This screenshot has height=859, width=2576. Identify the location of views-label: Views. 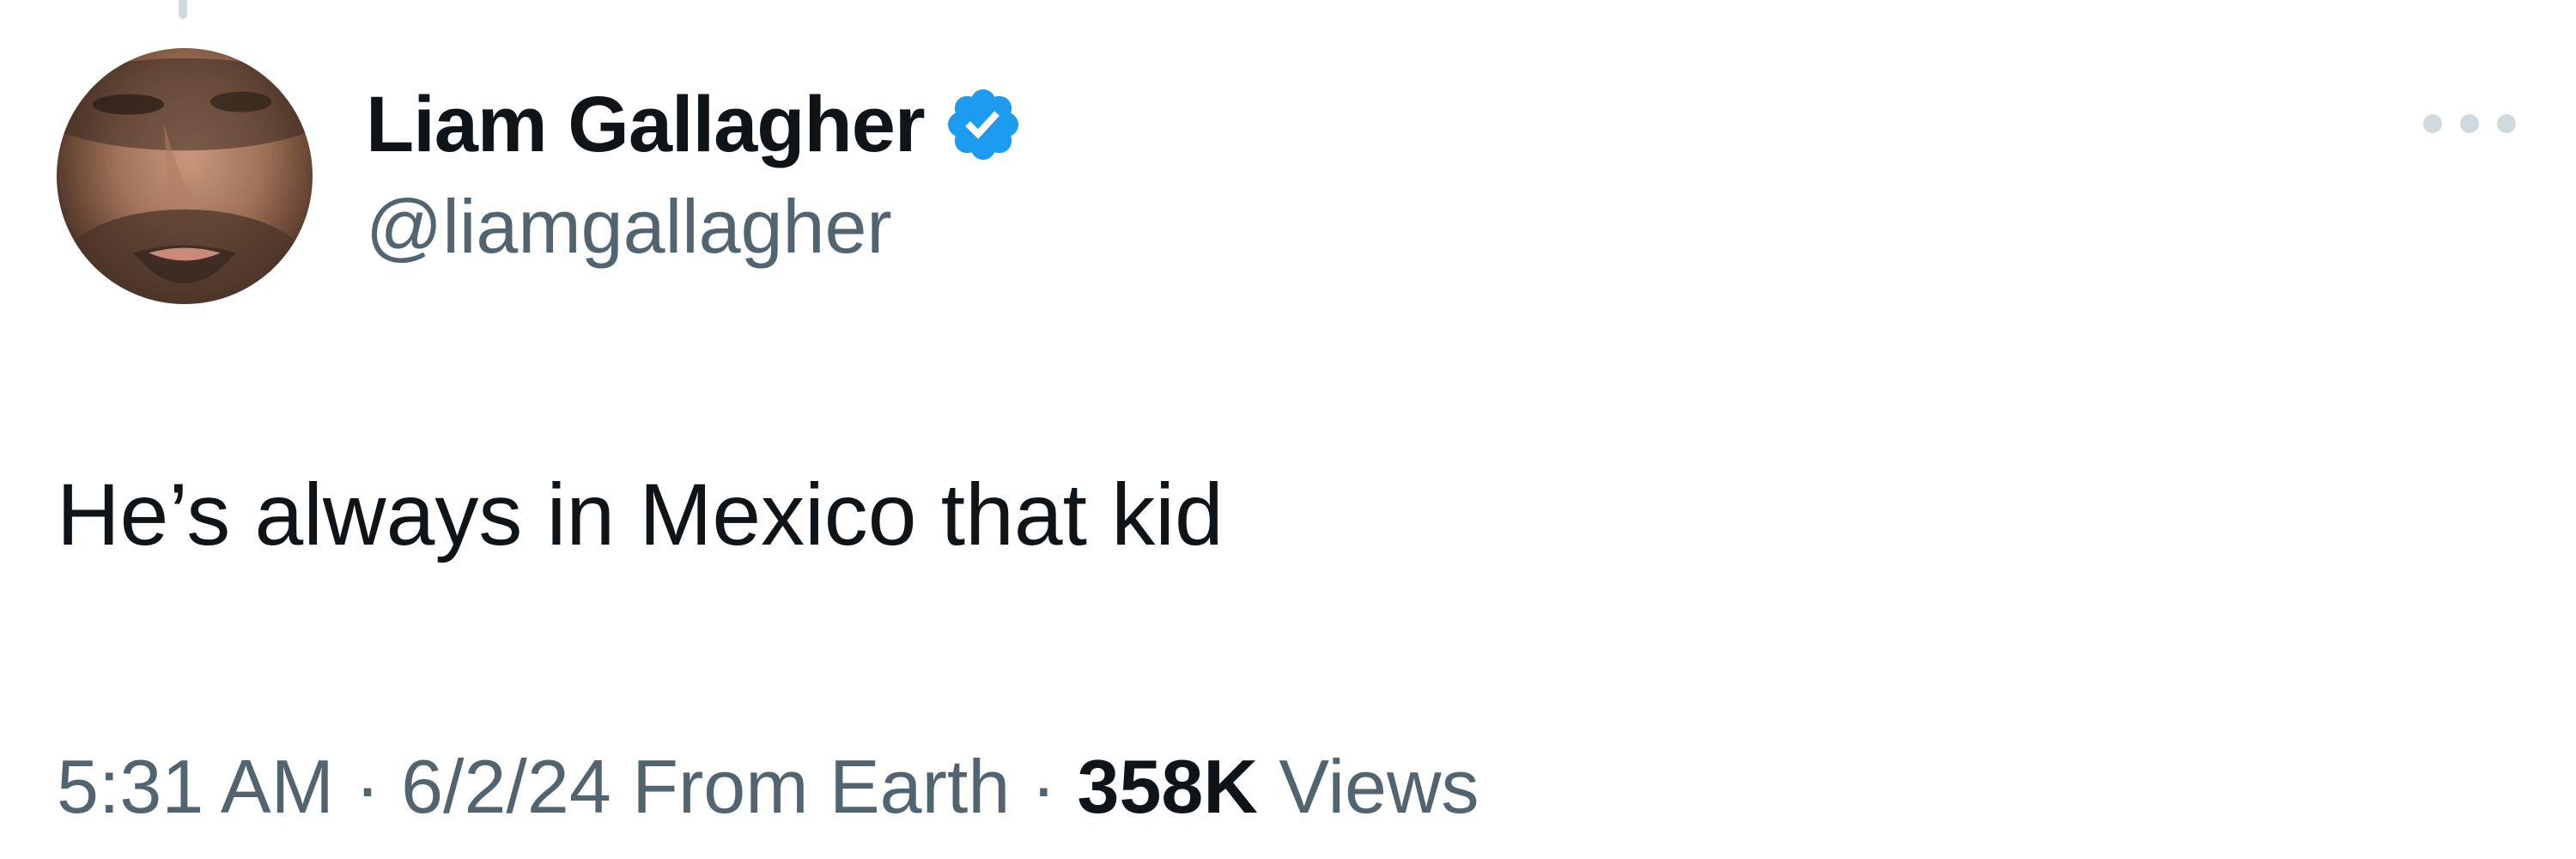
(1379, 786).